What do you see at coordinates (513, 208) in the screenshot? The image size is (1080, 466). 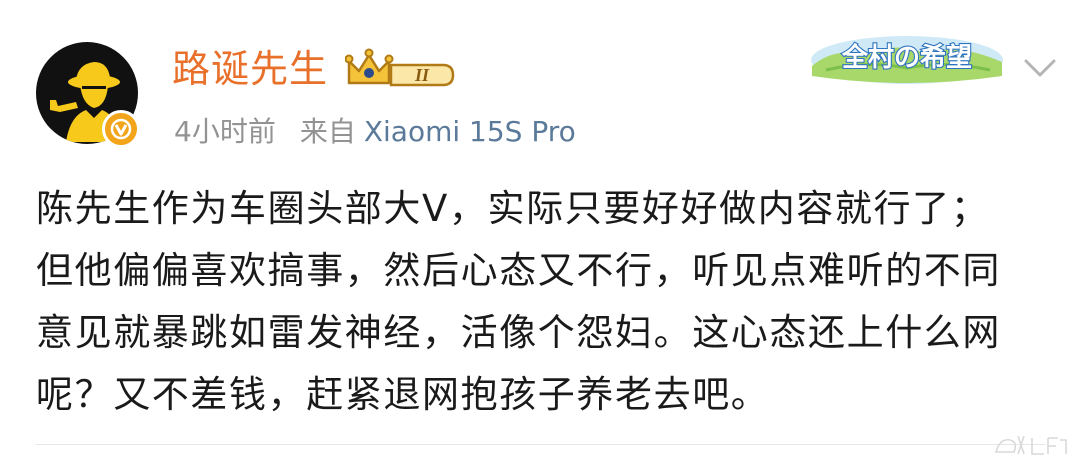 I see `content-line: 陈先生作为车圈头部大V，实际只要好好做内容就行了；` at bounding box center [513, 208].